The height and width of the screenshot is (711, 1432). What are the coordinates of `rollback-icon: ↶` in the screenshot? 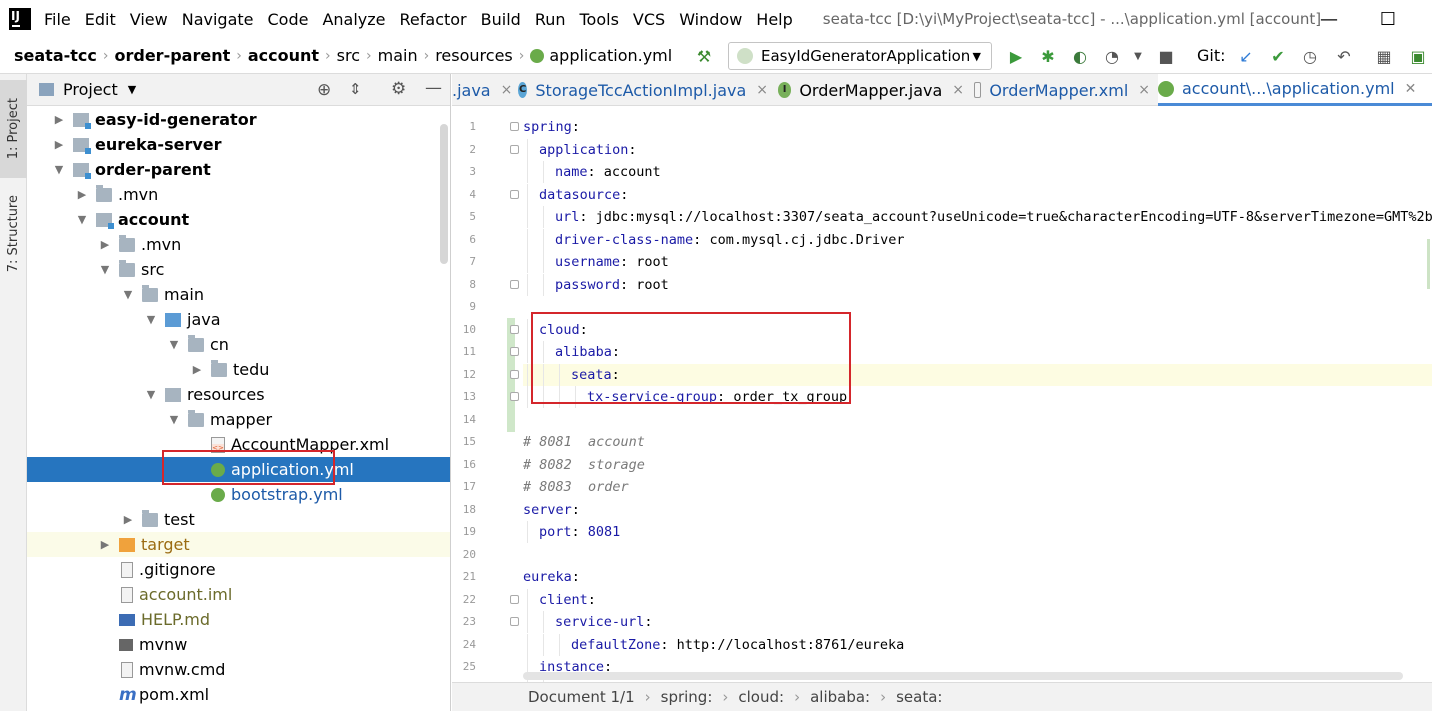 It's located at (1344, 56).